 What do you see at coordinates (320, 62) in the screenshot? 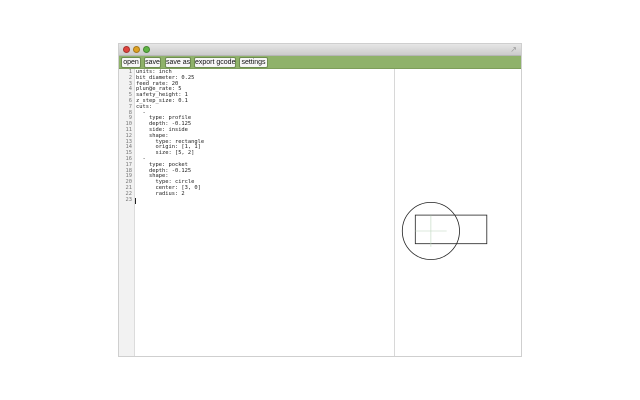
I see `toolbar: open save save as export gcode settings` at bounding box center [320, 62].